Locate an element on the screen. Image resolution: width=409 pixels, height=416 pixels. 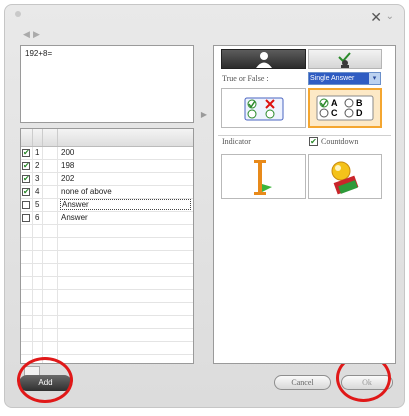
single-answer-icon: A B C D is located at coordinates (345, 108).